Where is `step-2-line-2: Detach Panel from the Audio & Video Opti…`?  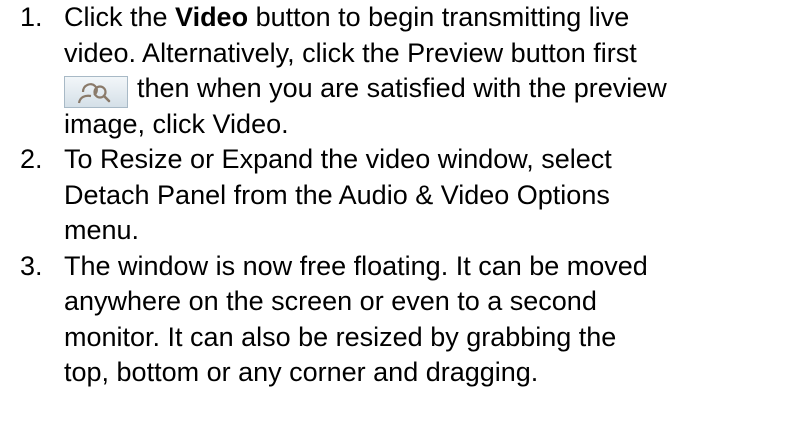 step-2-line-2: Detach Panel from the Audio & Video Opti… is located at coordinates (337, 194).